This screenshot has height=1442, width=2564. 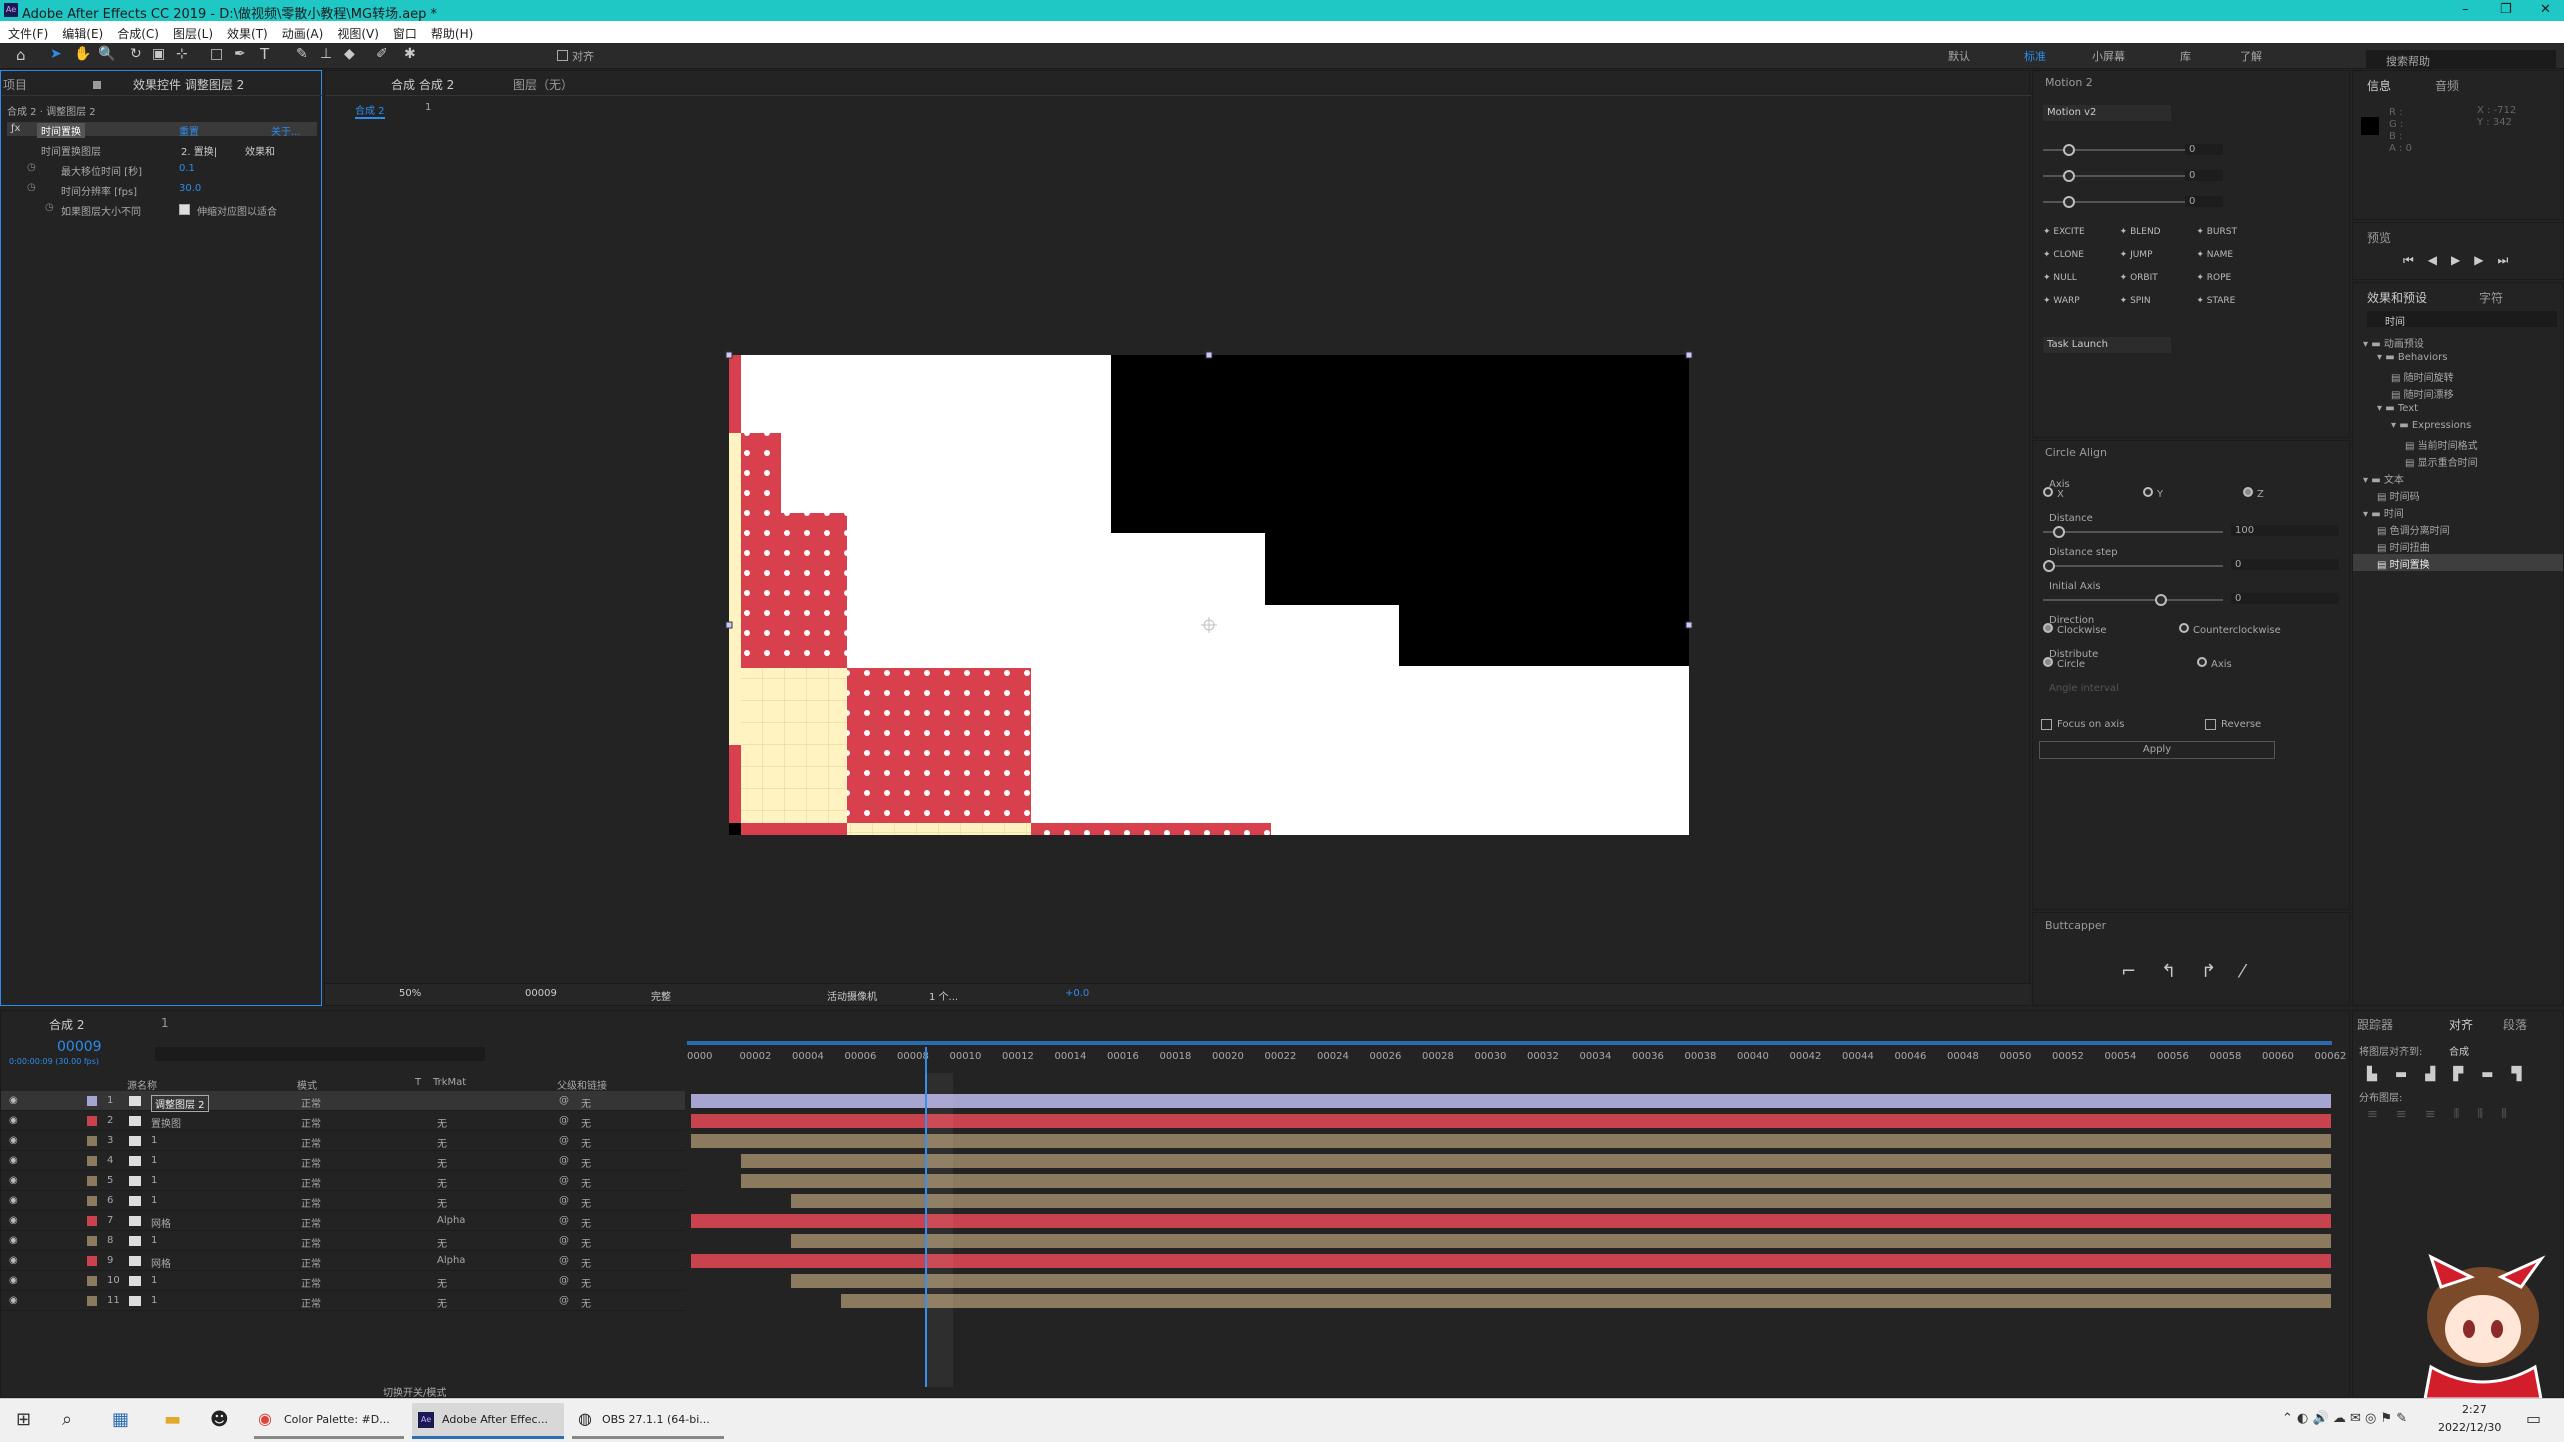 I want to click on menu-item: 帮助(H), so click(x=452, y=33).